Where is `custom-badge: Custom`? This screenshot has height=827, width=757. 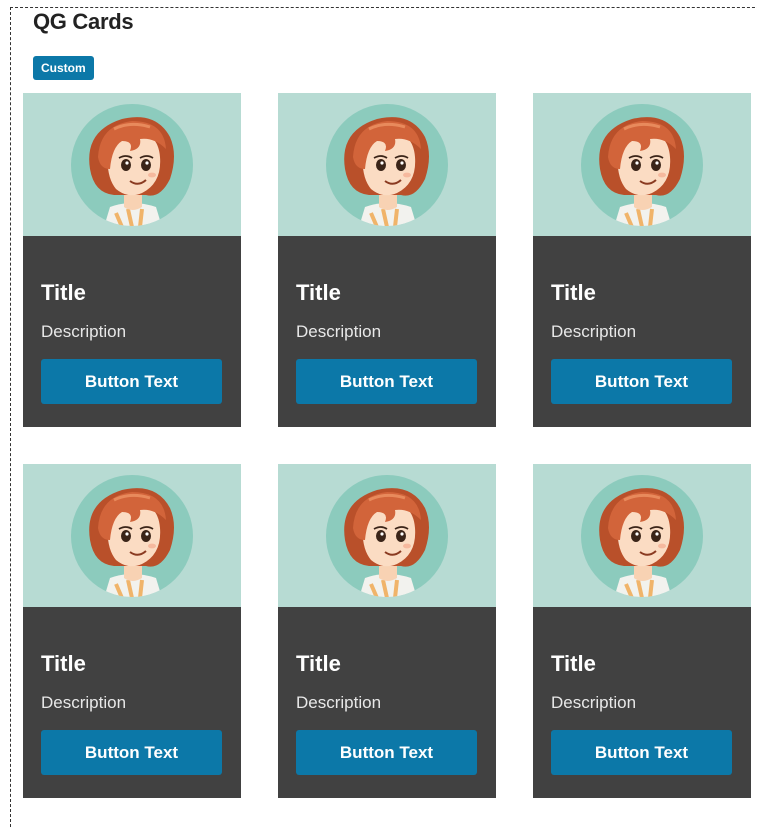 custom-badge: Custom is located at coordinates (63, 68).